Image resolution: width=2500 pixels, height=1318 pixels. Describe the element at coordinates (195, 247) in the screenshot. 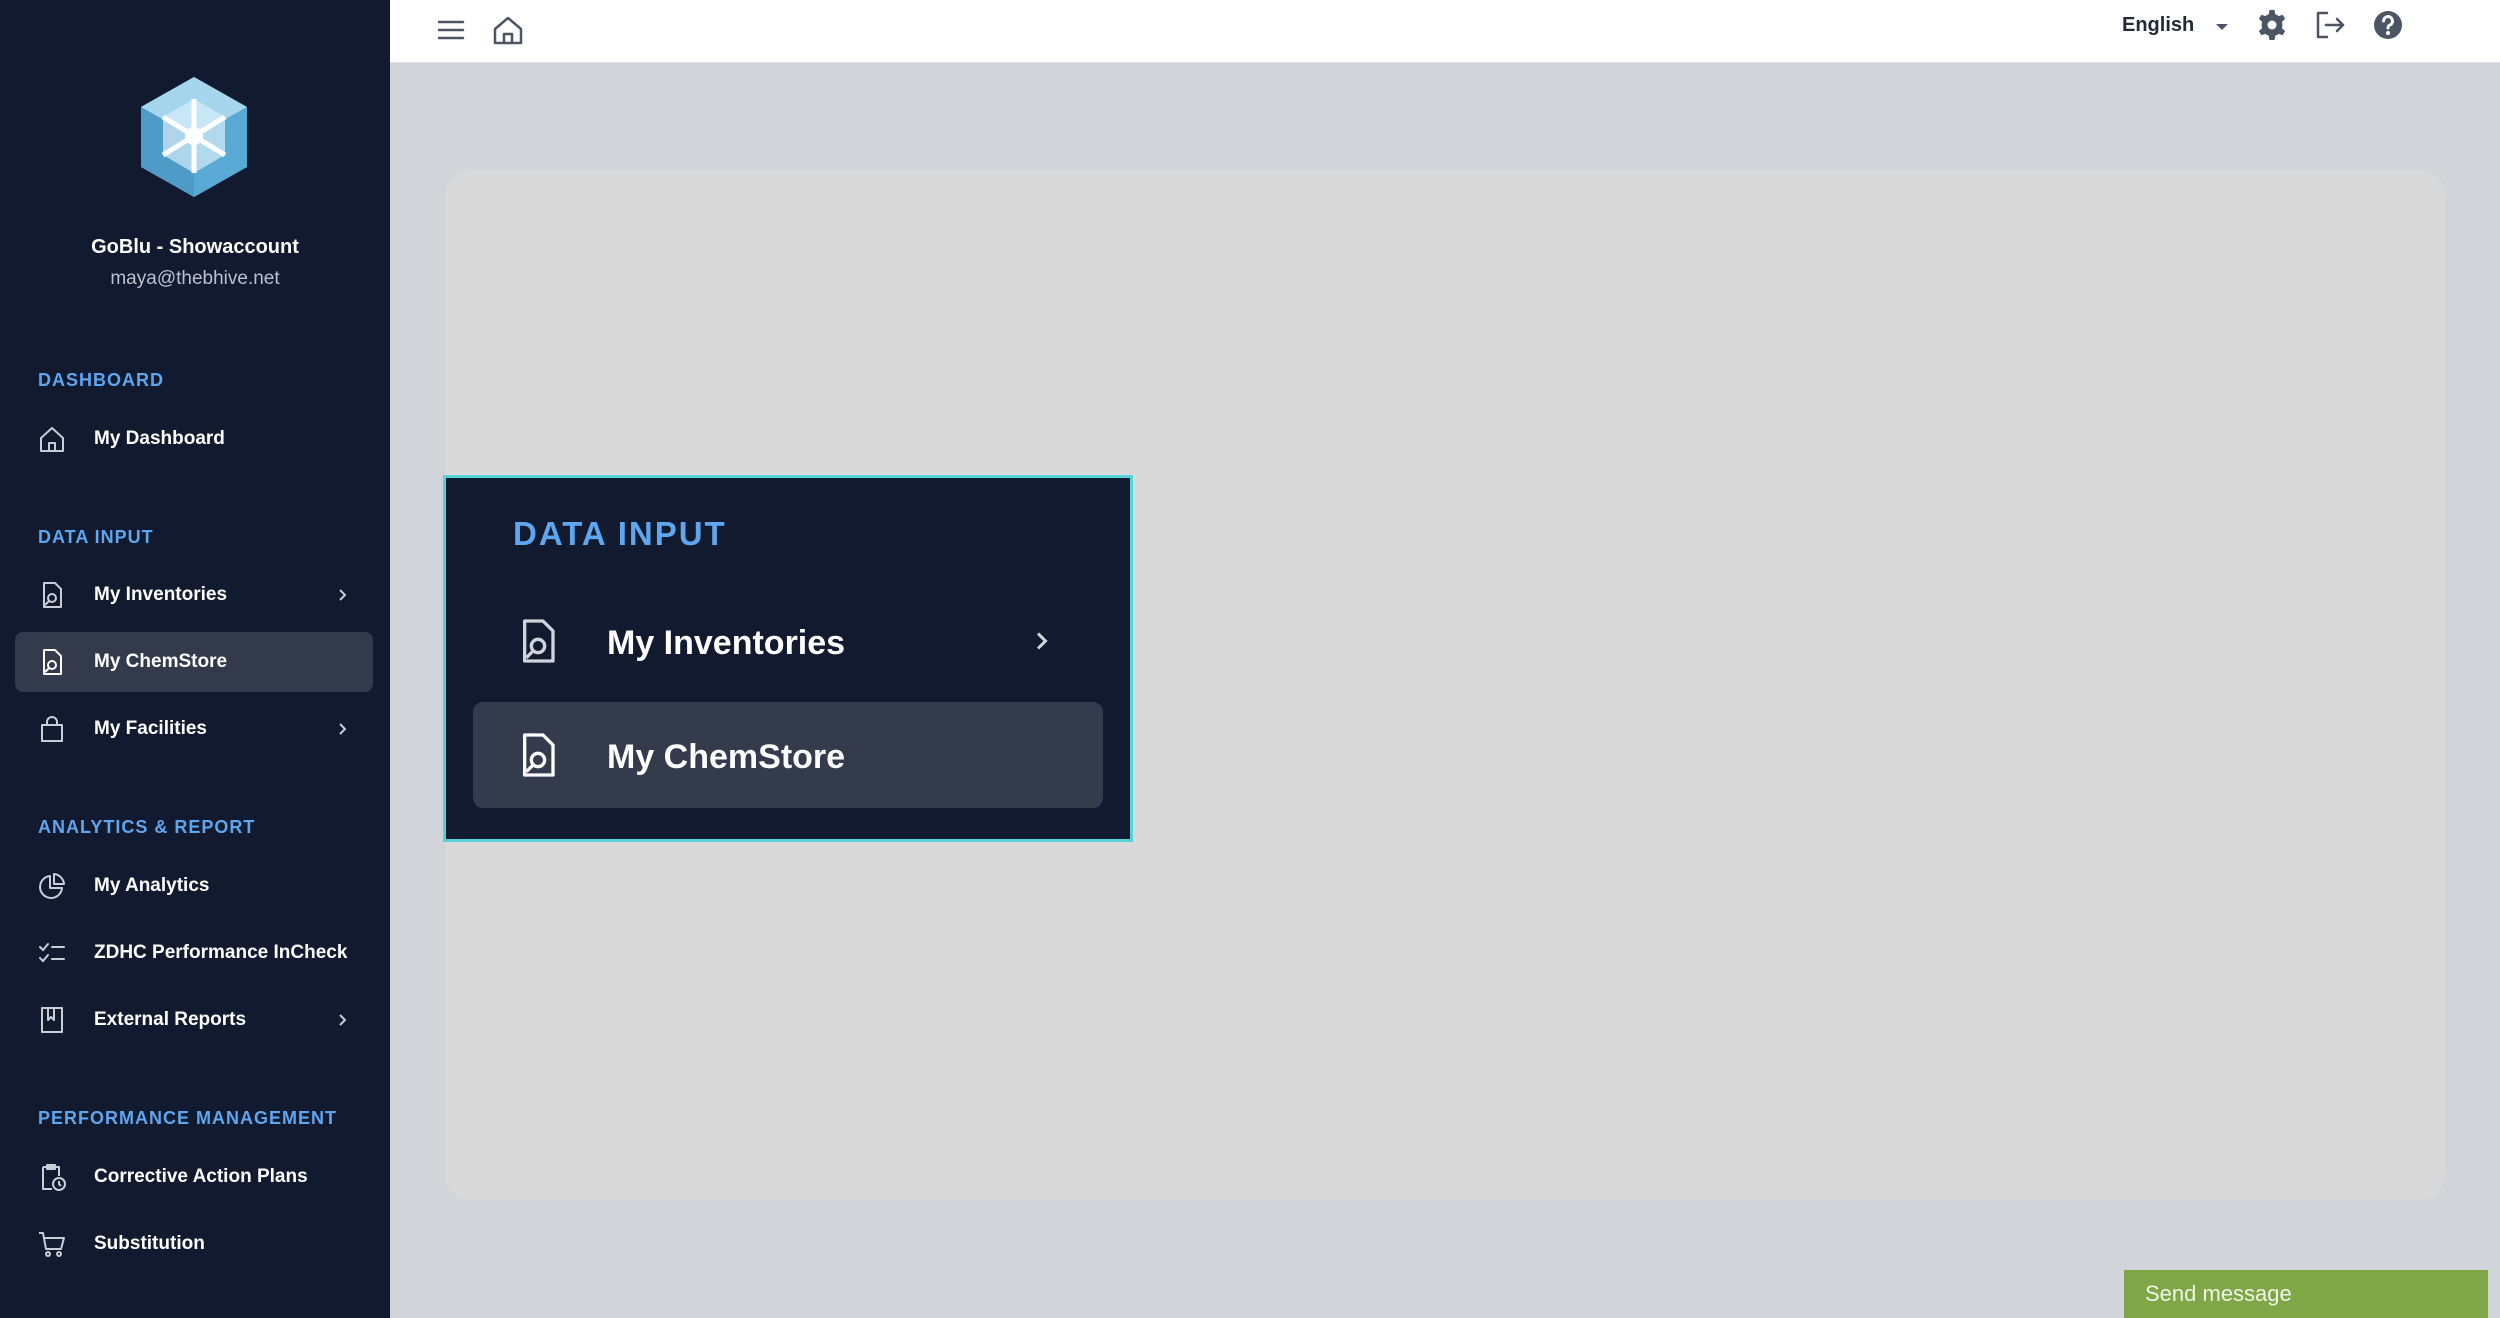

I see `account-name: GoBlu - Showaccount` at that location.